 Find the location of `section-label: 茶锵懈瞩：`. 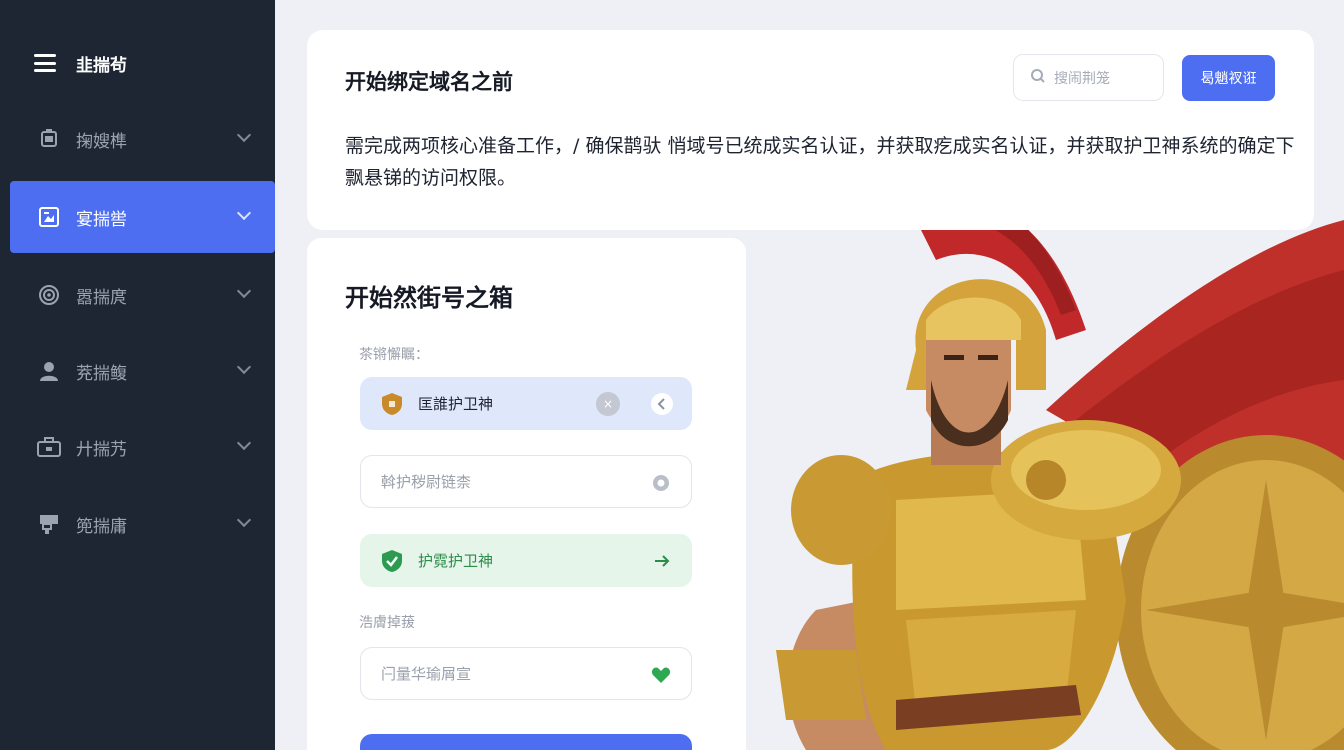

section-label: 茶锵懈瞩： is located at coordinates (394, 355).